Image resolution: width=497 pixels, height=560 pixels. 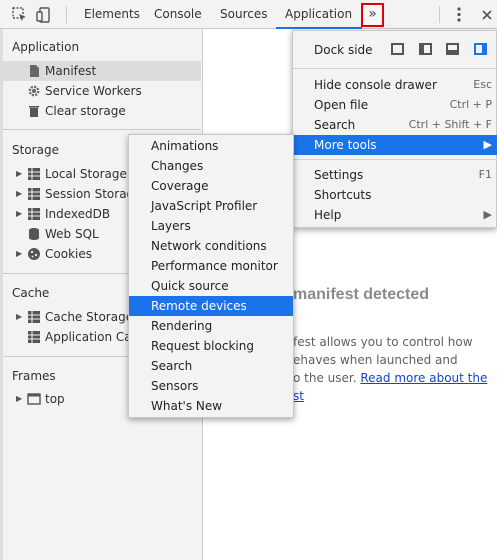 I want to click on device-toolbar-icon, so click(x=44, y=15).